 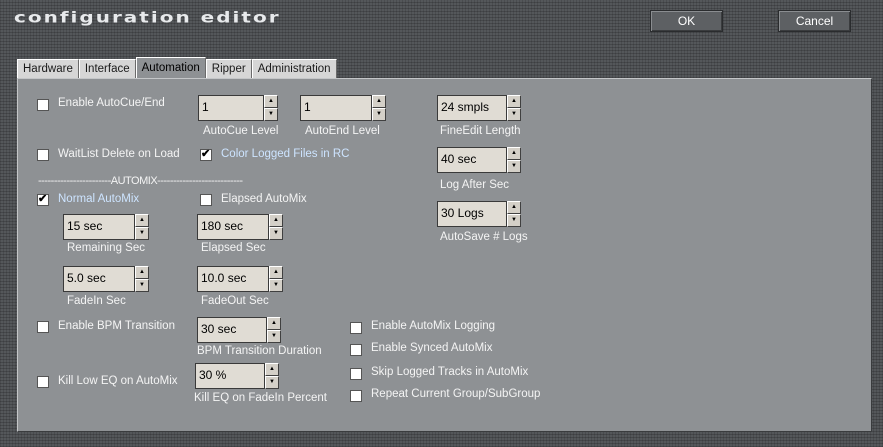 I want to click on autocue-level-label: AutoCue Level, so click(x=241, y=131).